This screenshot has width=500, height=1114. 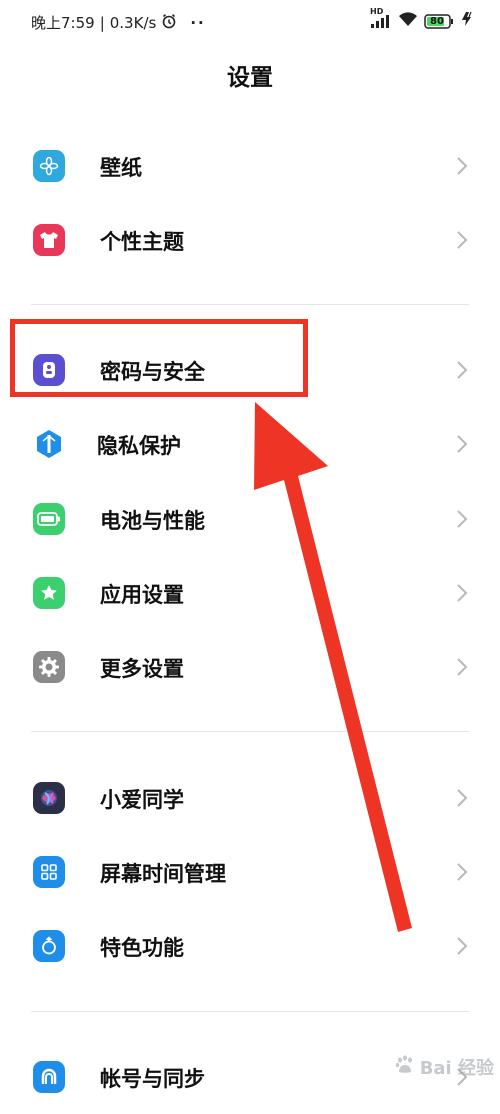 I want to click on status-right: HD 80, so click(x=422, y=19).